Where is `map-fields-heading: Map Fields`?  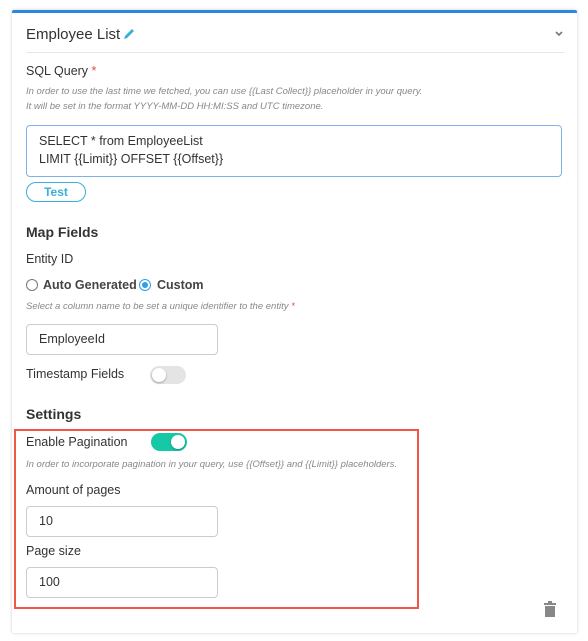
map-fields-heading: Map Fields is located at coordinates (62, 232).